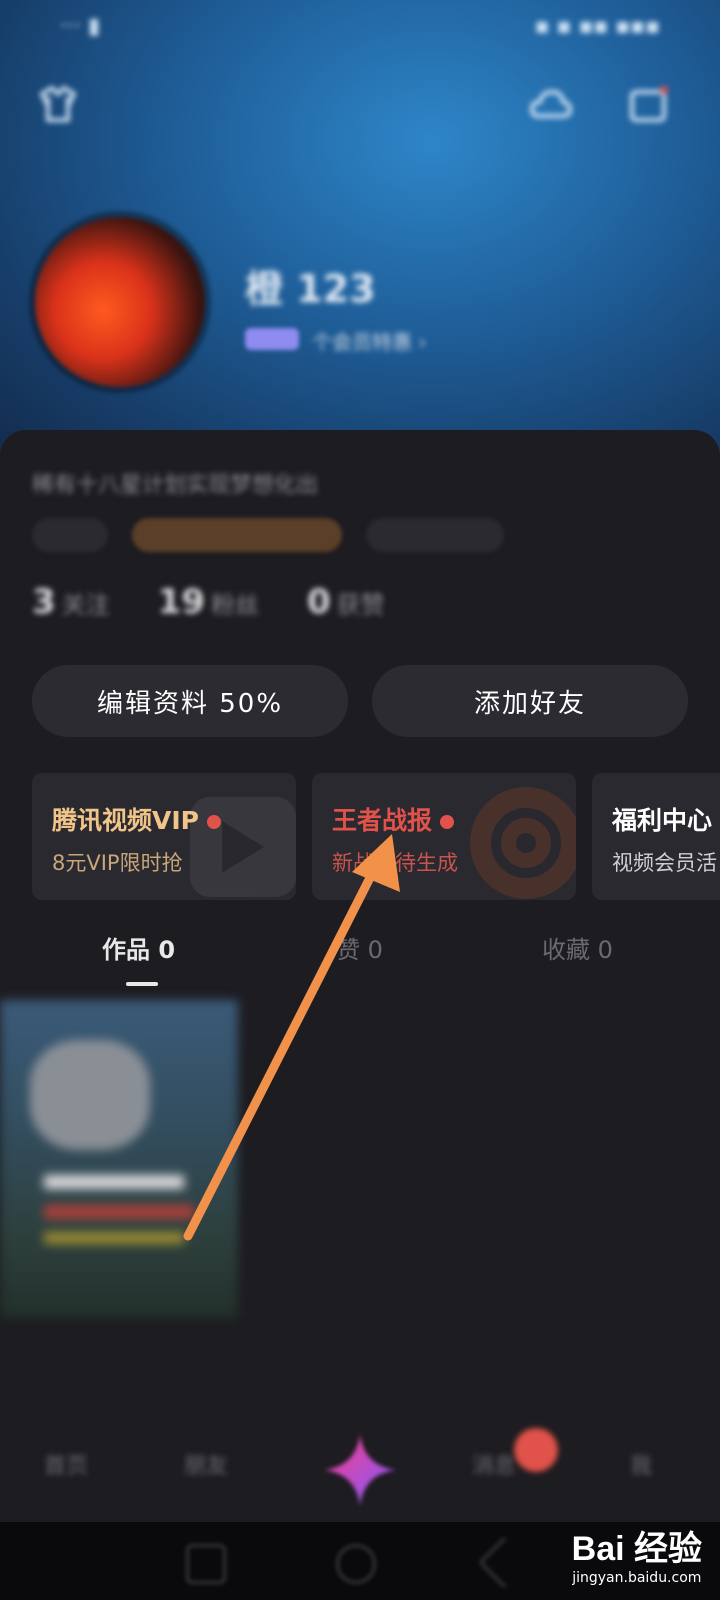  I want to click on profile-bio: 稀有十八星计划实现梦想化出, so click(175, 485).